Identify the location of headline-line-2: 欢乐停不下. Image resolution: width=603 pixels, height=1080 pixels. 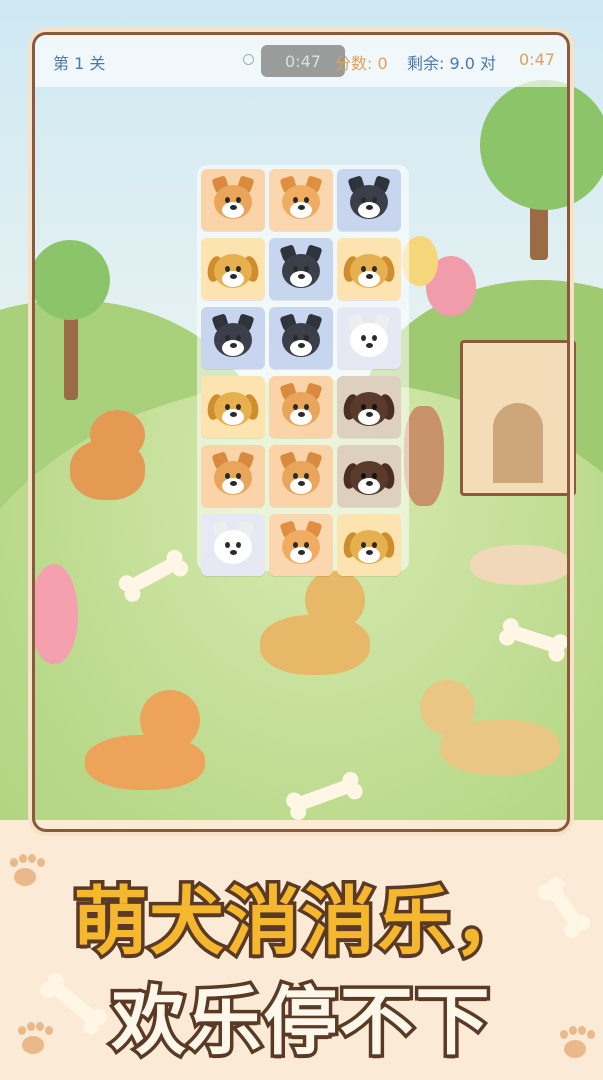
(300, 1022).